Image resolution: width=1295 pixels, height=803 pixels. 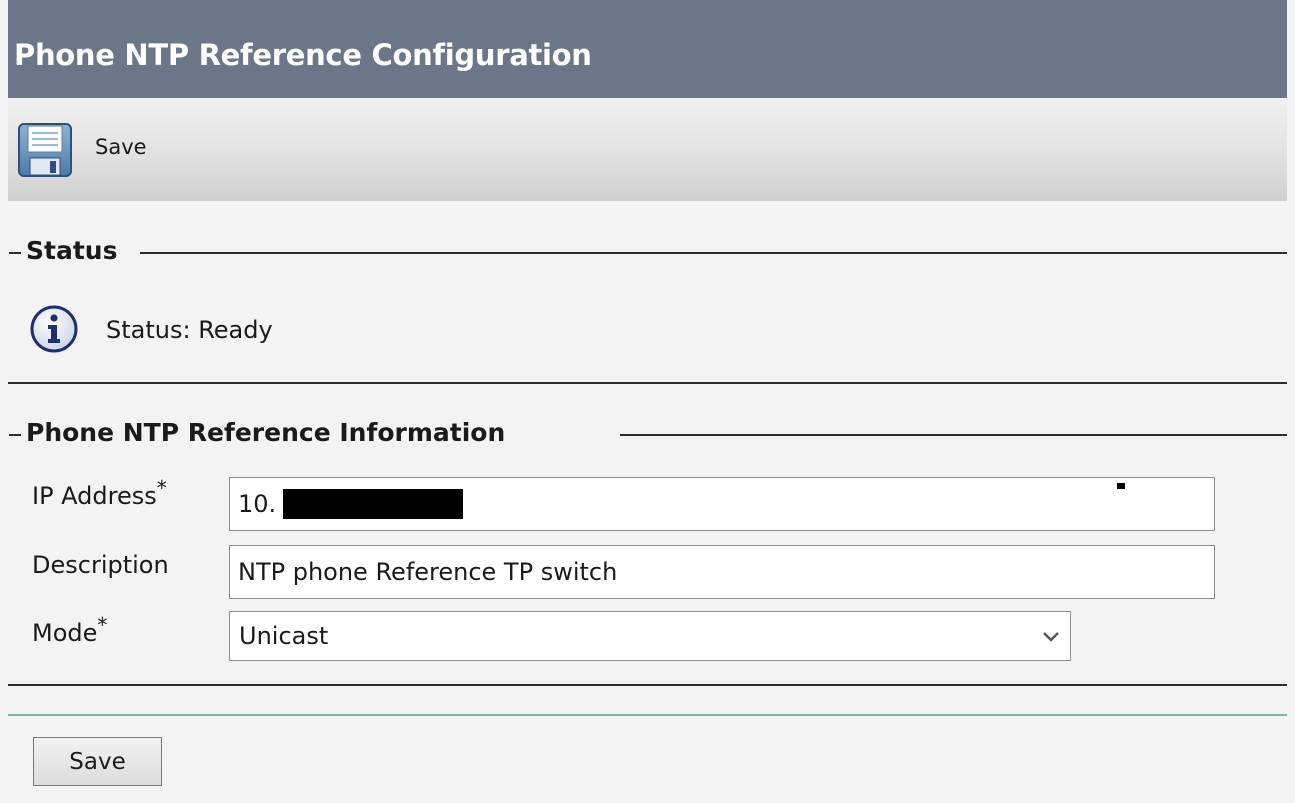 I want to click on description-input, so click(x=722, y=572).